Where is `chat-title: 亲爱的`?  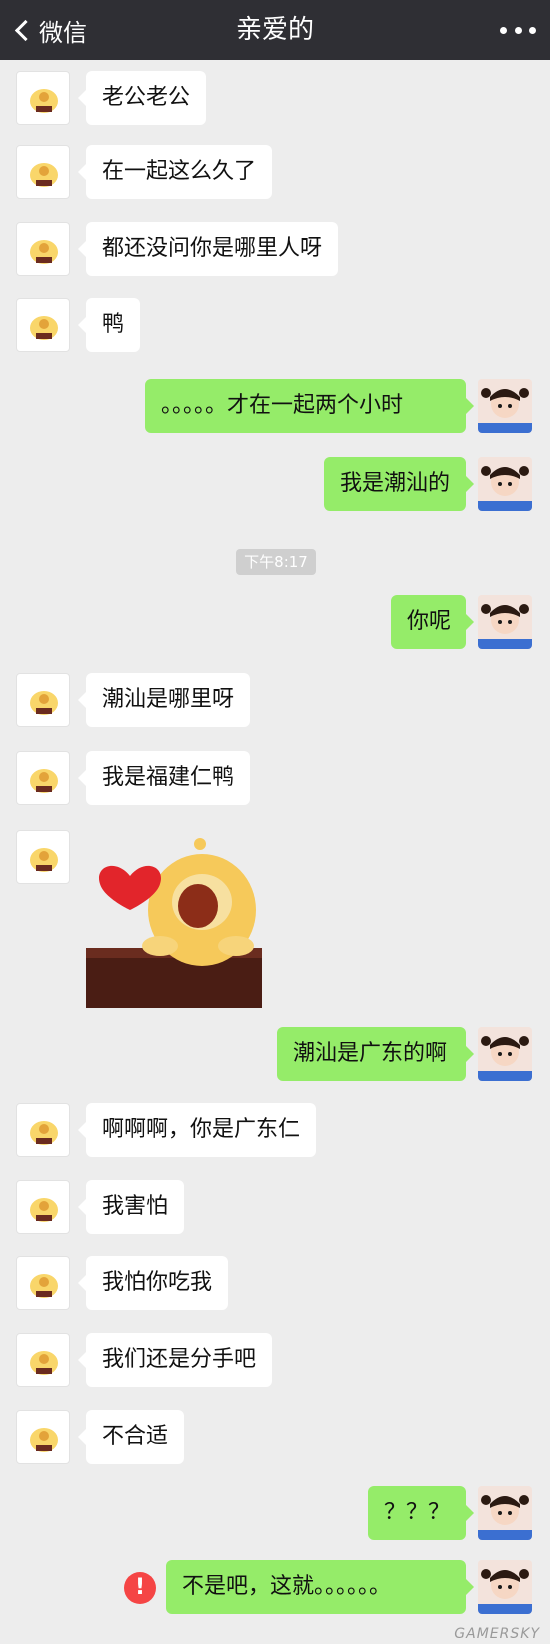
chat-title: 亲爱的 is located at coordinates (274, 30).